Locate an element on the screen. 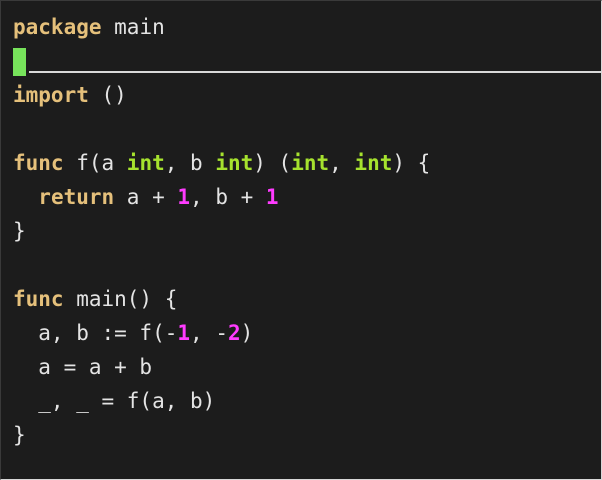  text-cursor is located at coordinates (19, 62).